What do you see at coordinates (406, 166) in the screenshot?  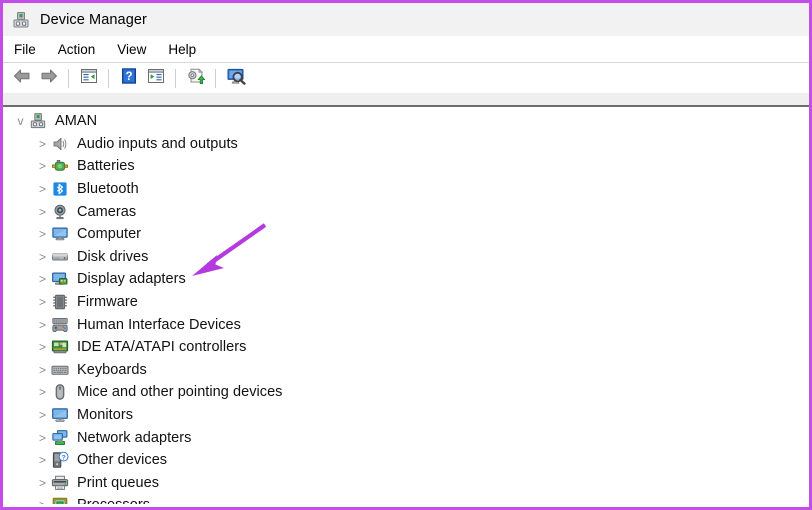 I see `tree-item-batteries: > Batteries` at bounding box center [406, 166].